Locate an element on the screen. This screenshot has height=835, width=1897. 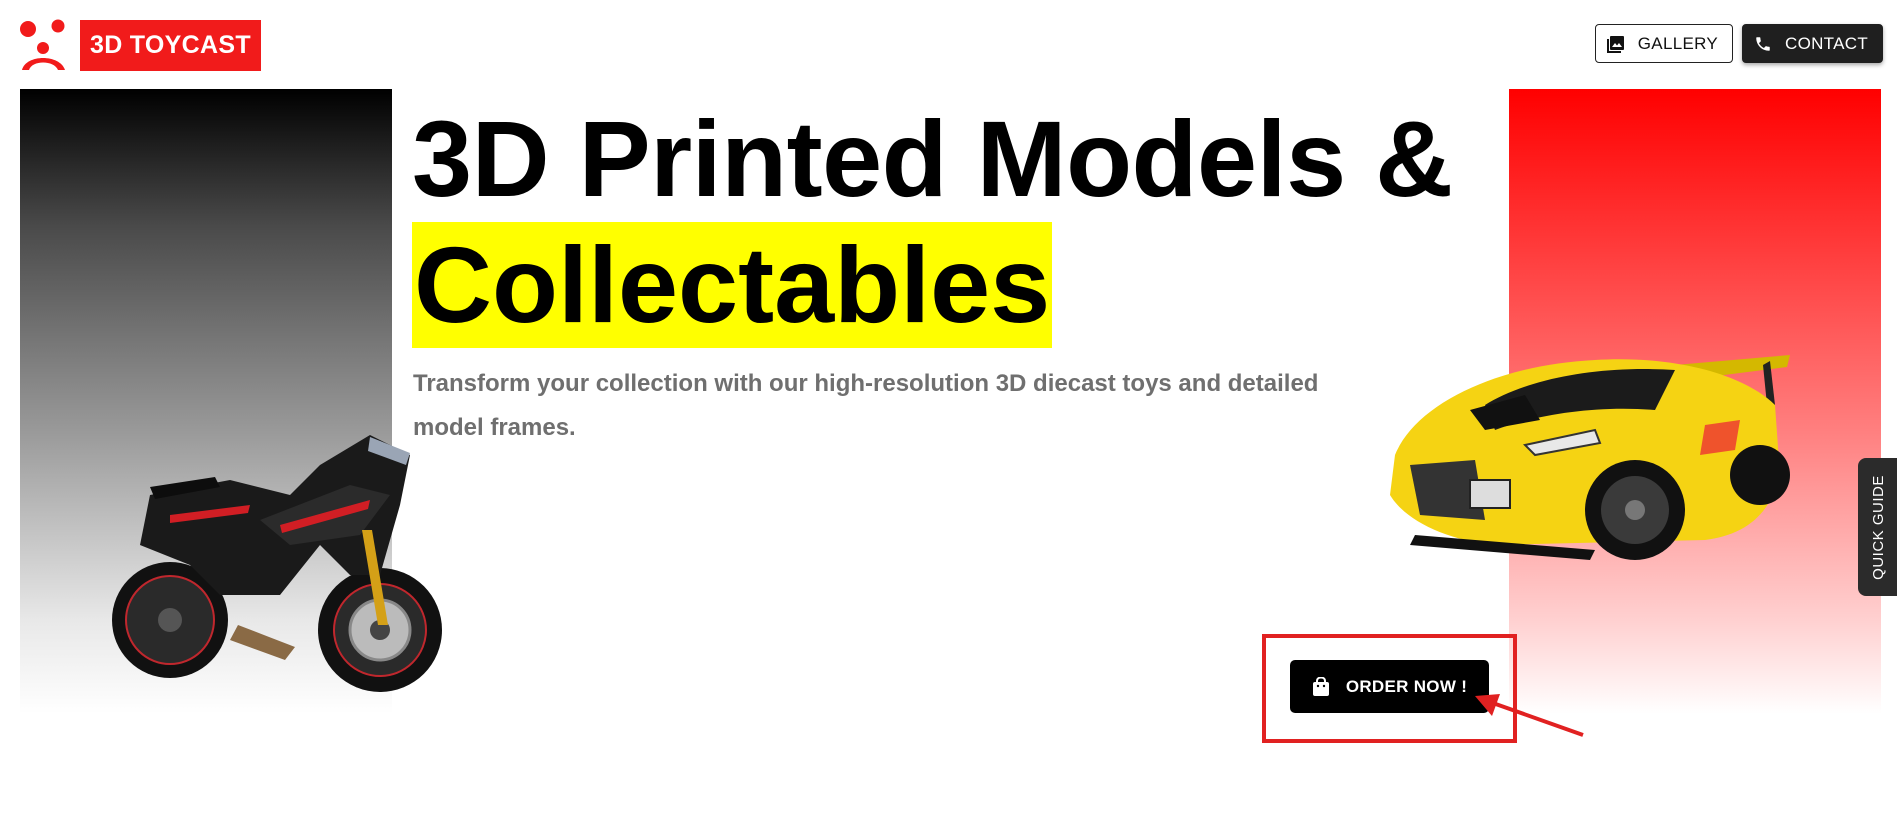
quick-guide-tab: QUICK GUIDE is located at coordinates (1877, 527).